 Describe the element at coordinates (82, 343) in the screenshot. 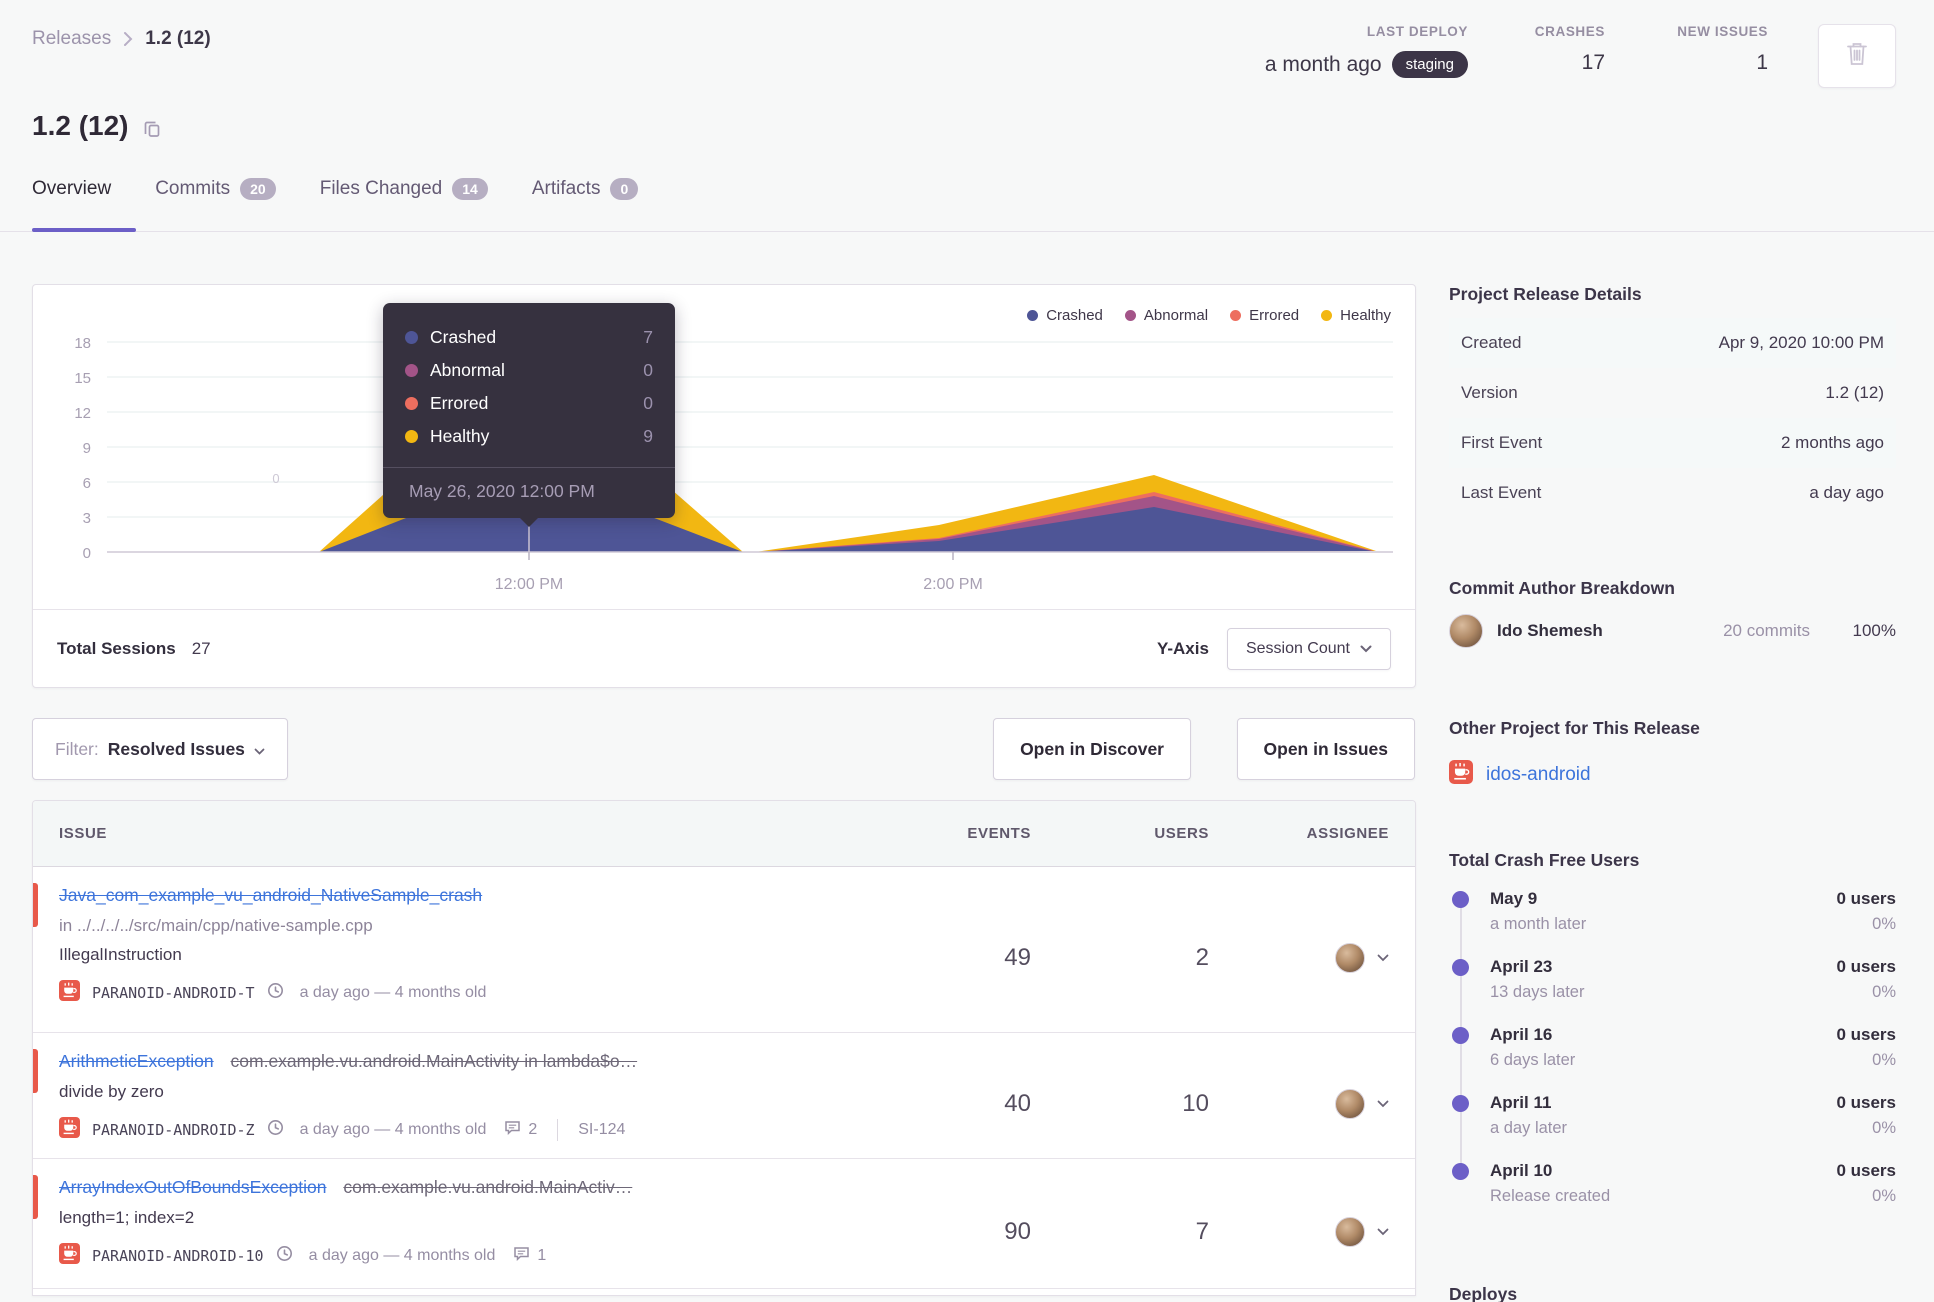

I see `svg-text: 18` at that location.